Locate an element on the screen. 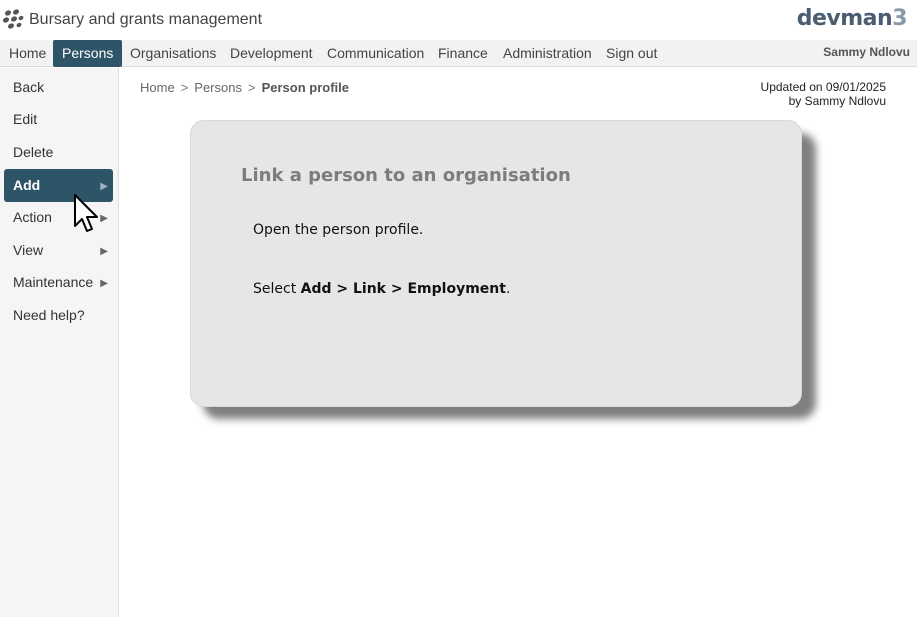  current-user: Sammy Ndlovu is located at coordinates (866, 52).